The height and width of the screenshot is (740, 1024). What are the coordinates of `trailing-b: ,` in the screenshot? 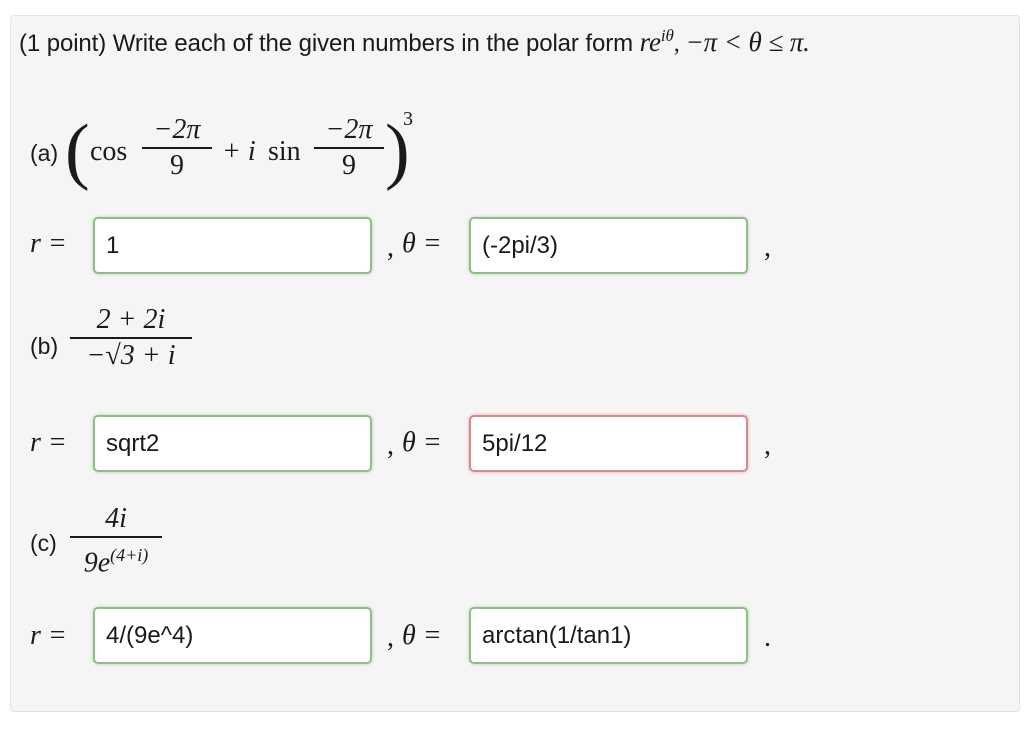 It's located at (767, 445).